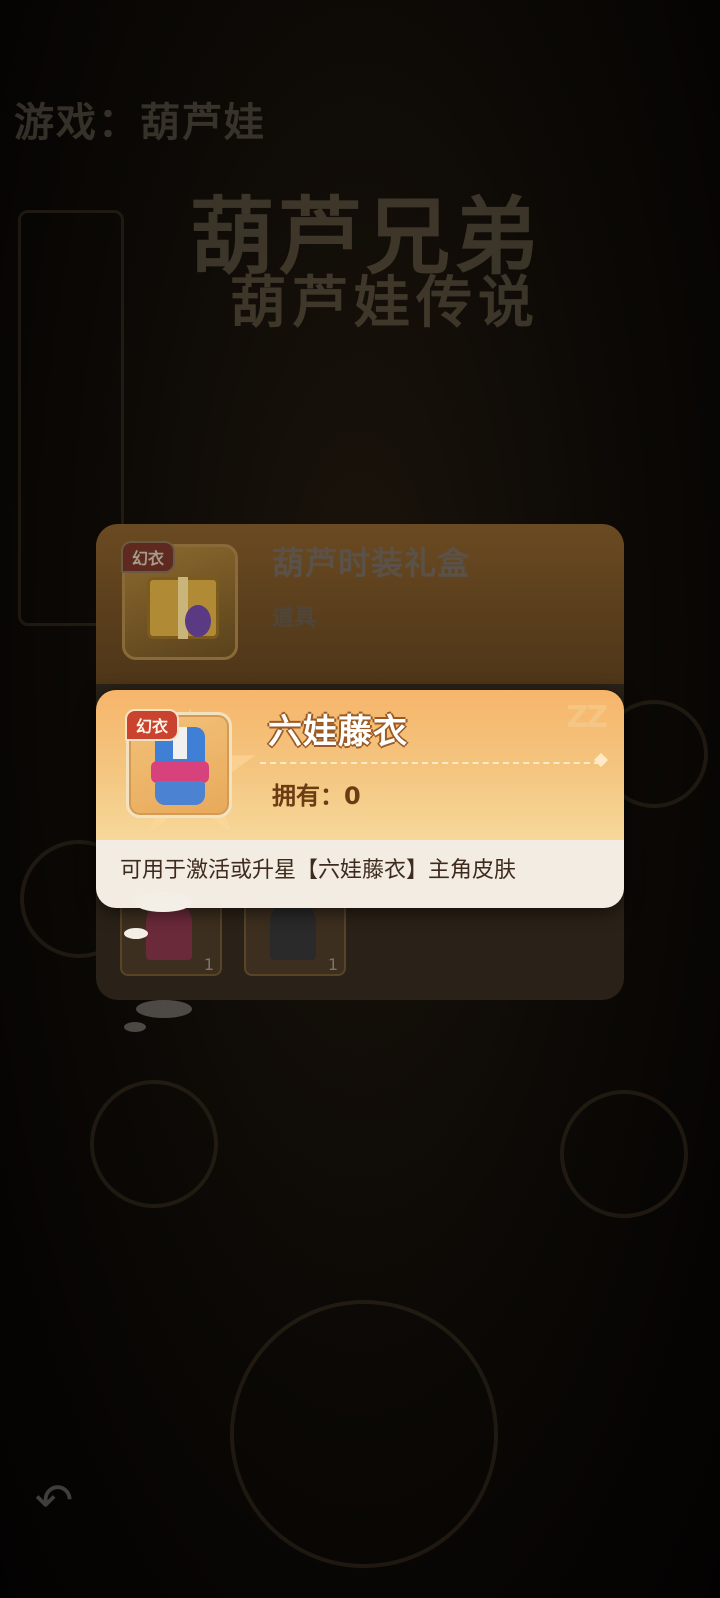 The image size is (720, 1598). I want to click on back-arrow-icon: ↶, so click(54, 1500).